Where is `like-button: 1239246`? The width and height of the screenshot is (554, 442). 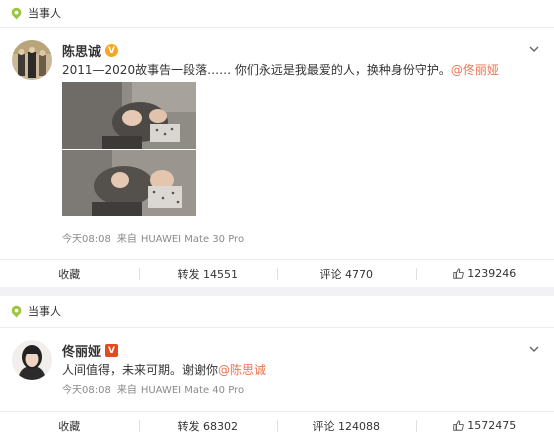
like-button: 1239246 is located at coordinates (484, 273).